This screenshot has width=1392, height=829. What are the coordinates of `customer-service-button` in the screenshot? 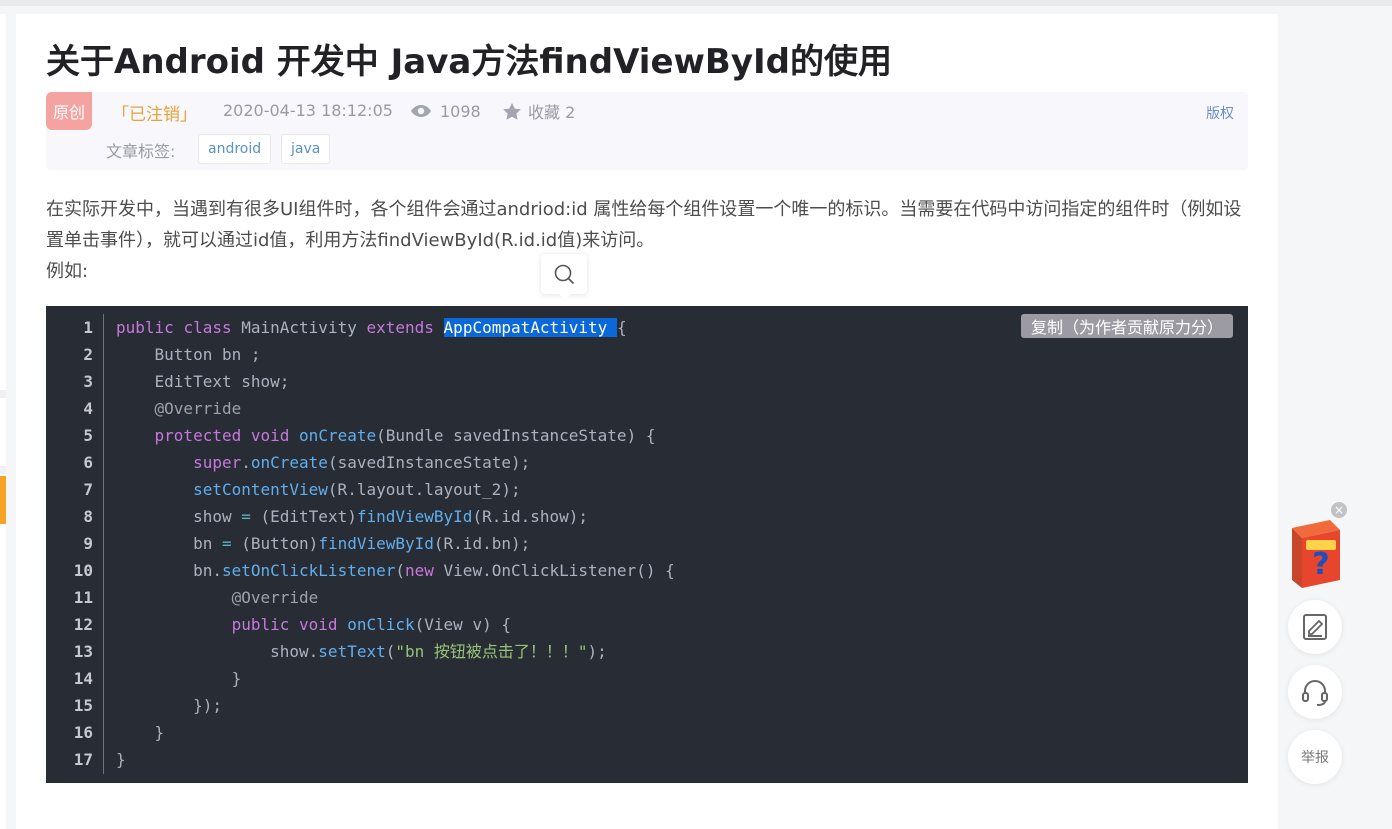 It's located at (1315, 692).